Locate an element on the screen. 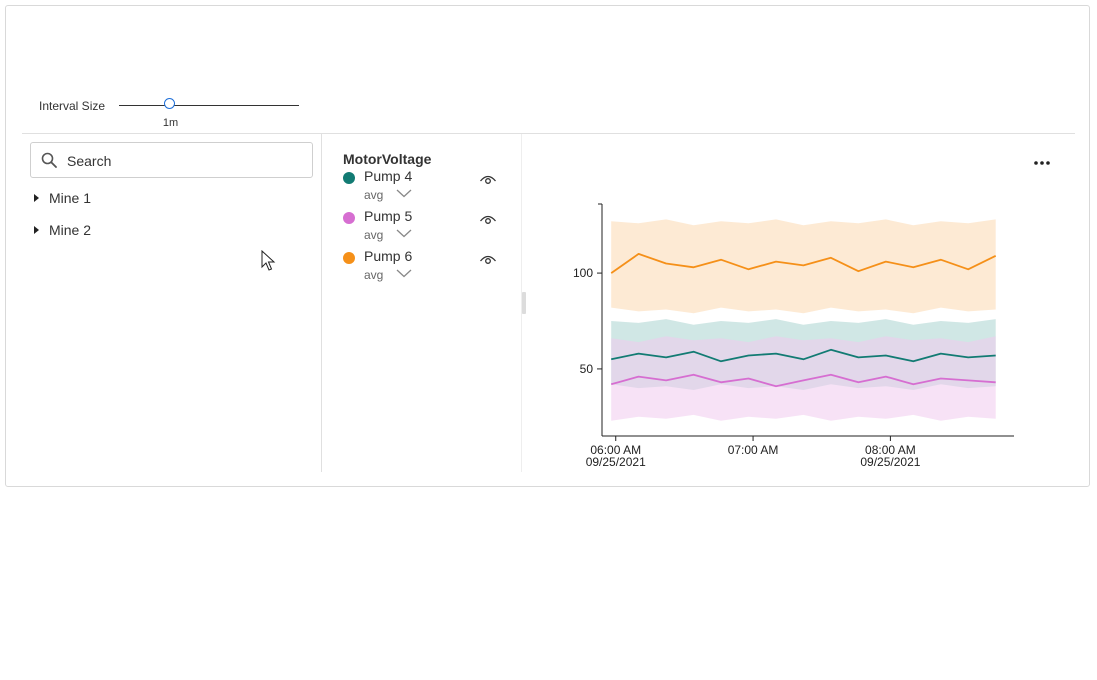 The height and width of the screenshot is (680, 1097). interval-slider-thumb is located at coordinates (169, 103).